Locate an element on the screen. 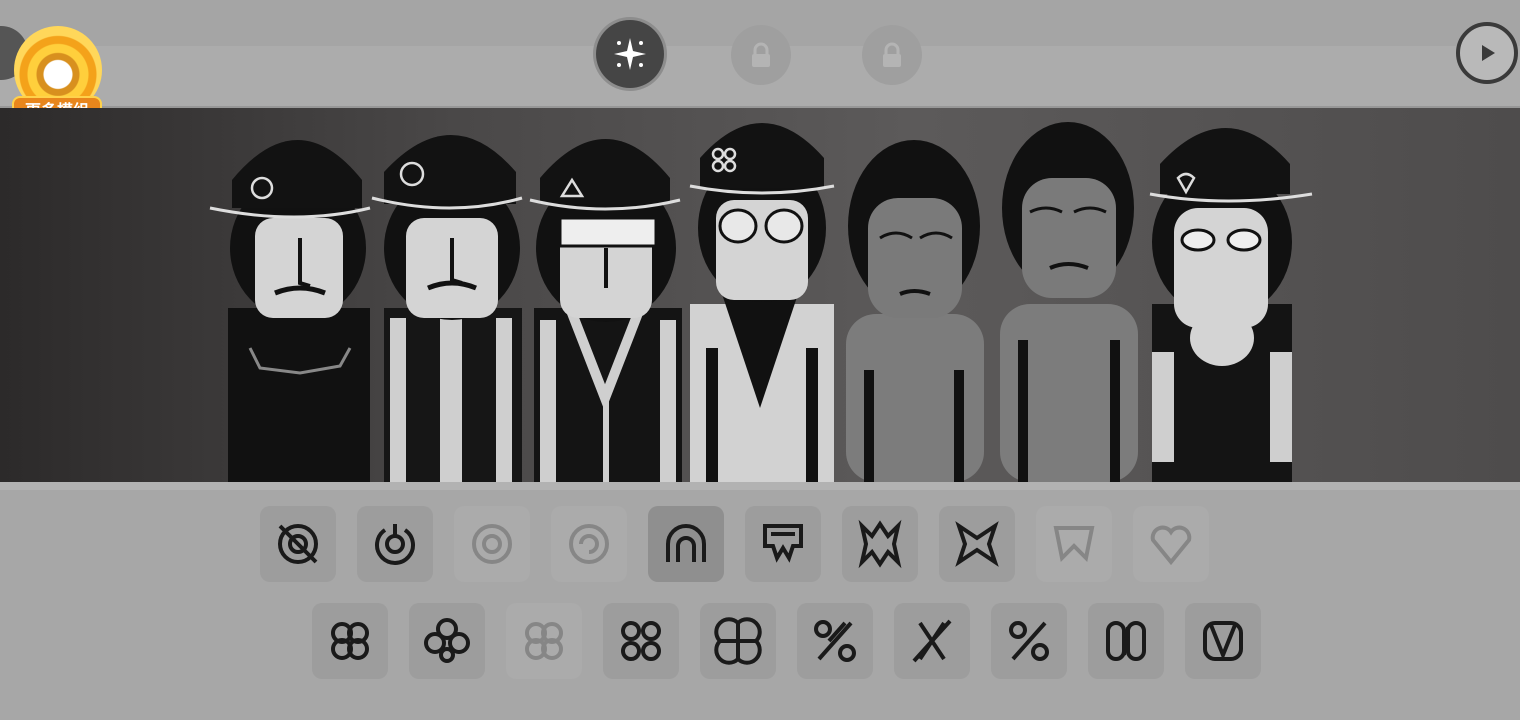  stage-floor is located at coordinates (760, 486).